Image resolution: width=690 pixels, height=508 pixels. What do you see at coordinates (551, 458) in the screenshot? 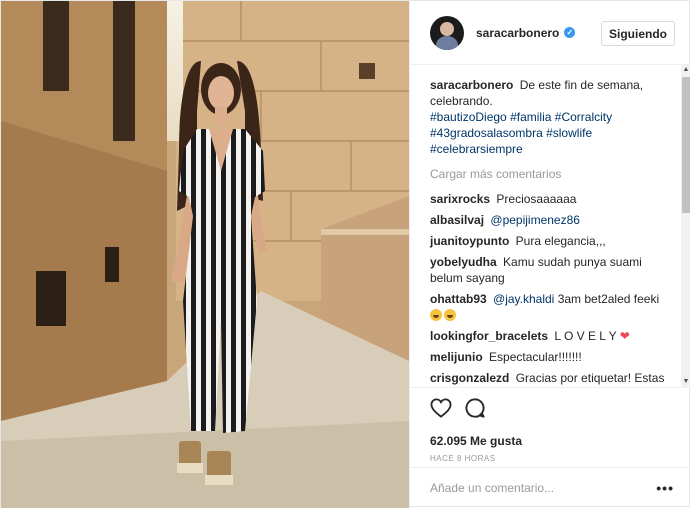
I see `post-timestamp: HACE 8 HORAS` at bounding box center [551, 458].